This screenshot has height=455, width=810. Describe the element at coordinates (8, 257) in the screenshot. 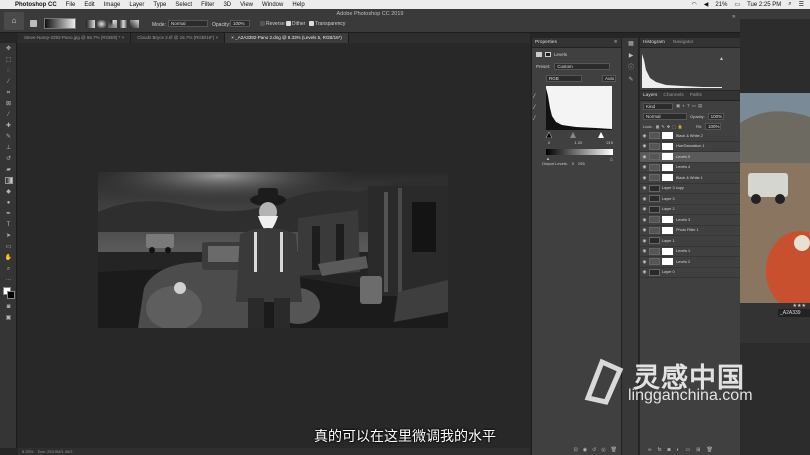

I see `hand-tool-icon: ✋` at that location.